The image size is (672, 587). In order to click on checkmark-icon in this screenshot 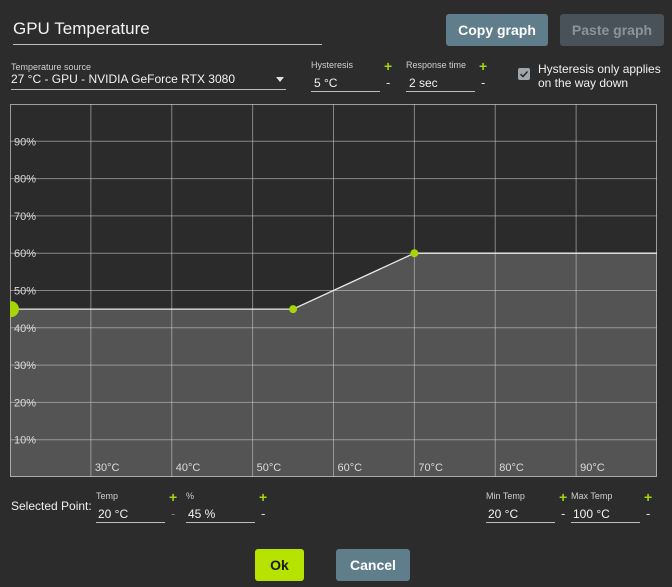, I will do `click(524, 74)`.